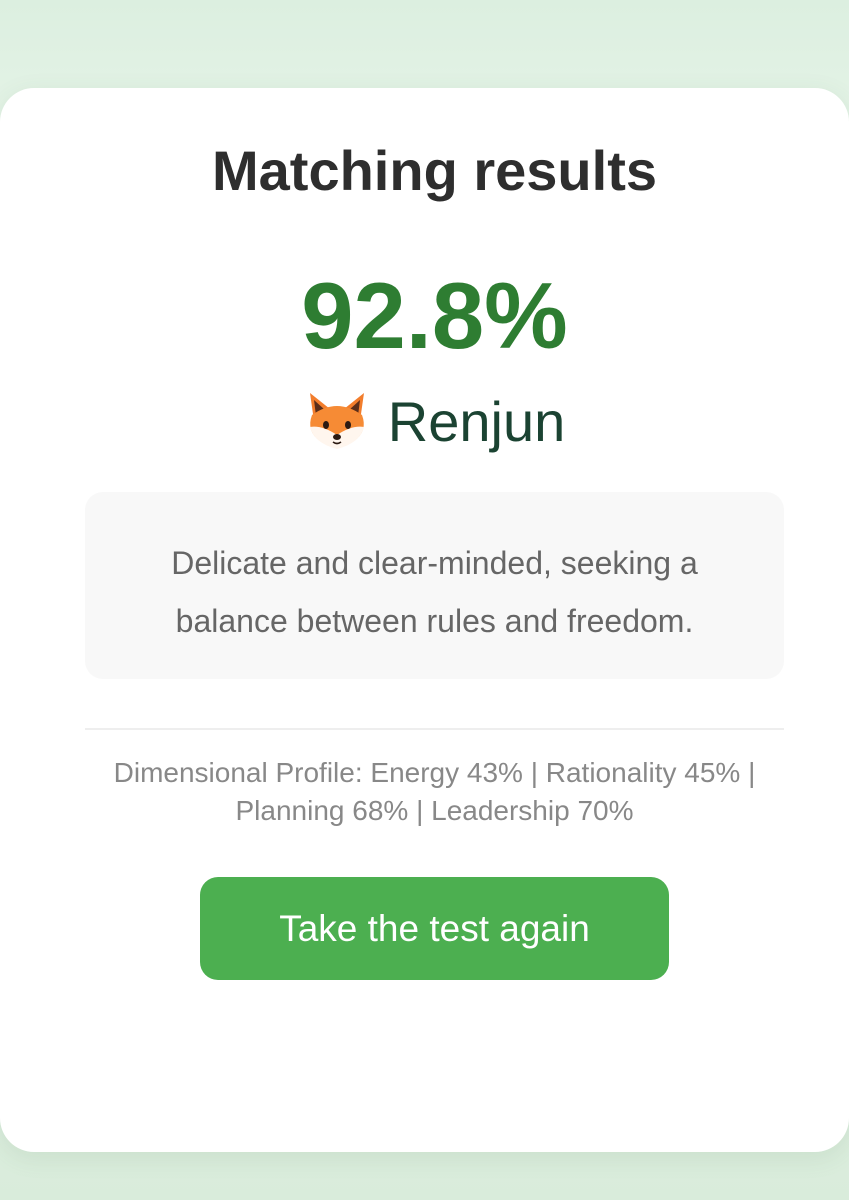  I want to click on page-title: Matching results, so click(434, 170).